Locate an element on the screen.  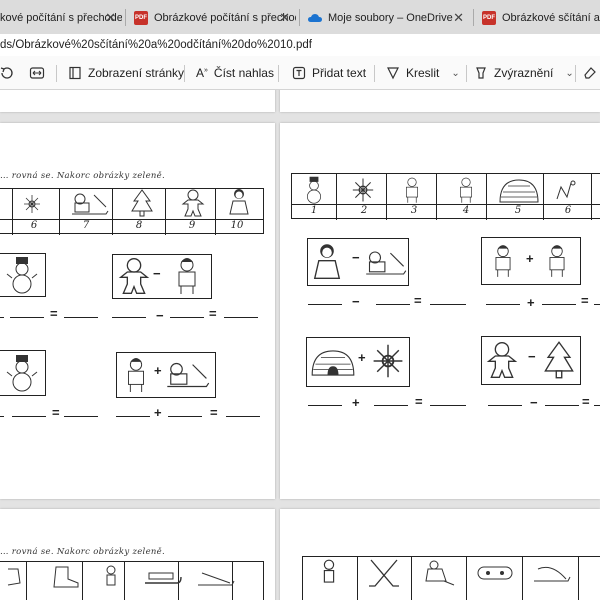
read-aloud-icon: A» is located at coordinates (202, 73).